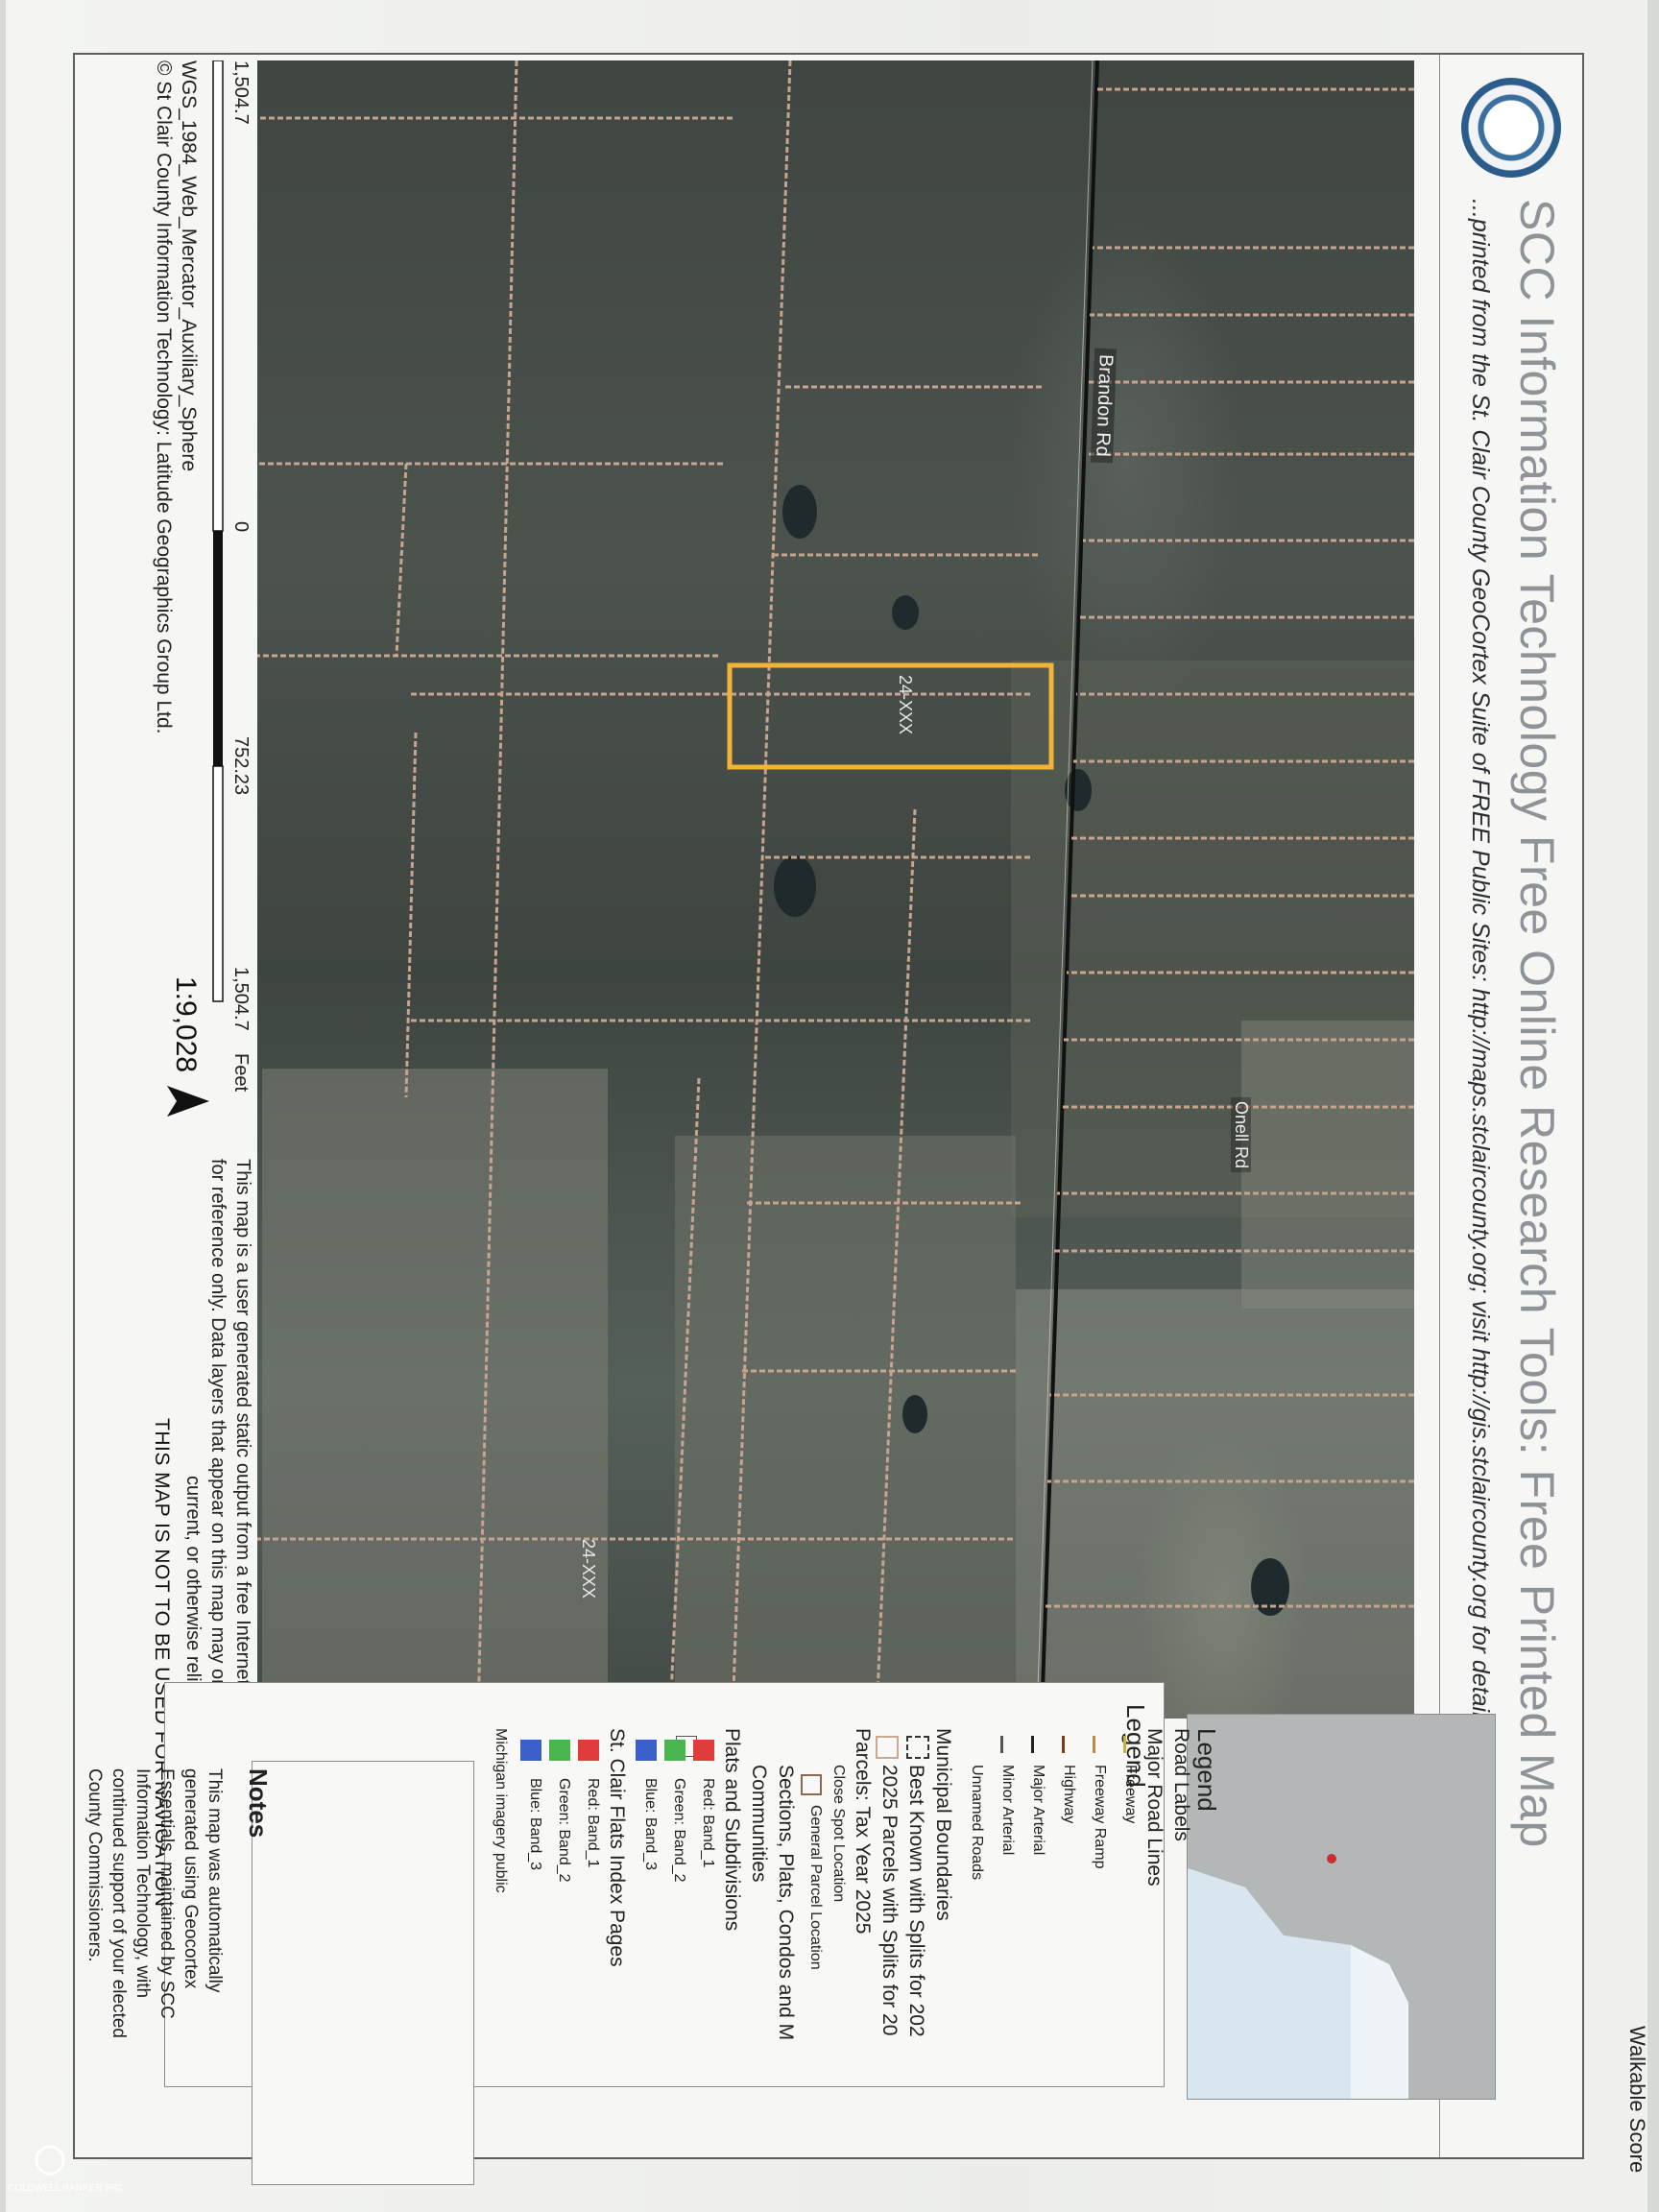  What do you see at coordinates (1069, 1795) in the screenshot?
I see `legend-item: Highway` at bounding box center [1069, 1795].